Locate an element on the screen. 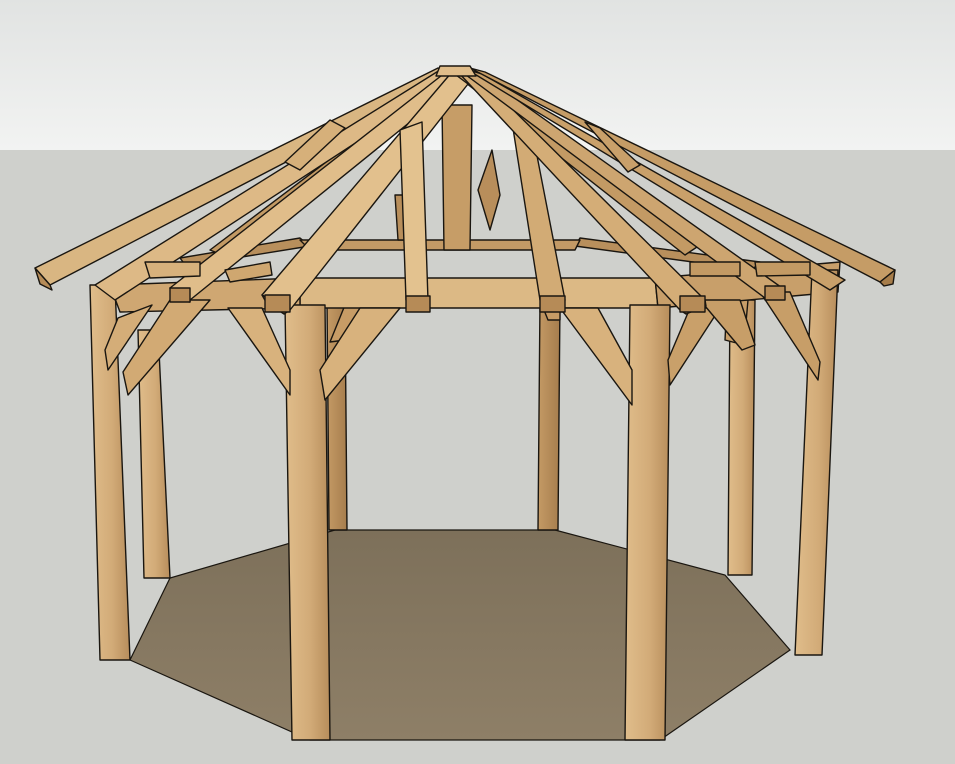 This screenshot has height=764, width=955. ring-beam-front is located at coordinates (479, 293).